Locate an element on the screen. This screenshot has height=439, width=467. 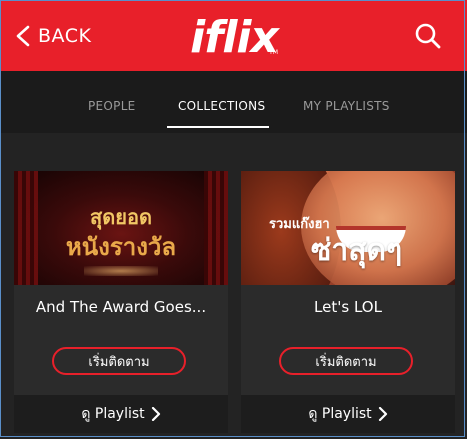
tab-people: PEOPLE is located at coordinates (112, 106).